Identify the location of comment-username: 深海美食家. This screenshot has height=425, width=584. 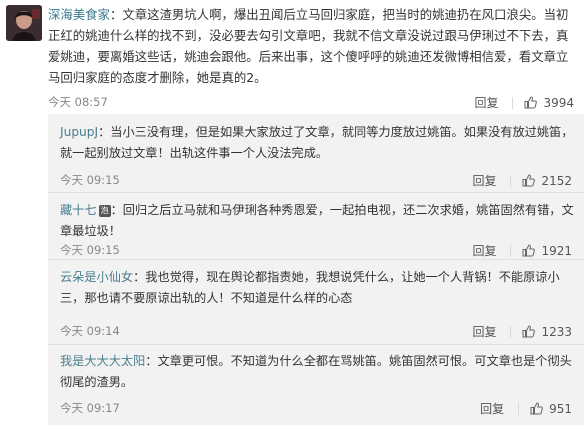
(79, 14).